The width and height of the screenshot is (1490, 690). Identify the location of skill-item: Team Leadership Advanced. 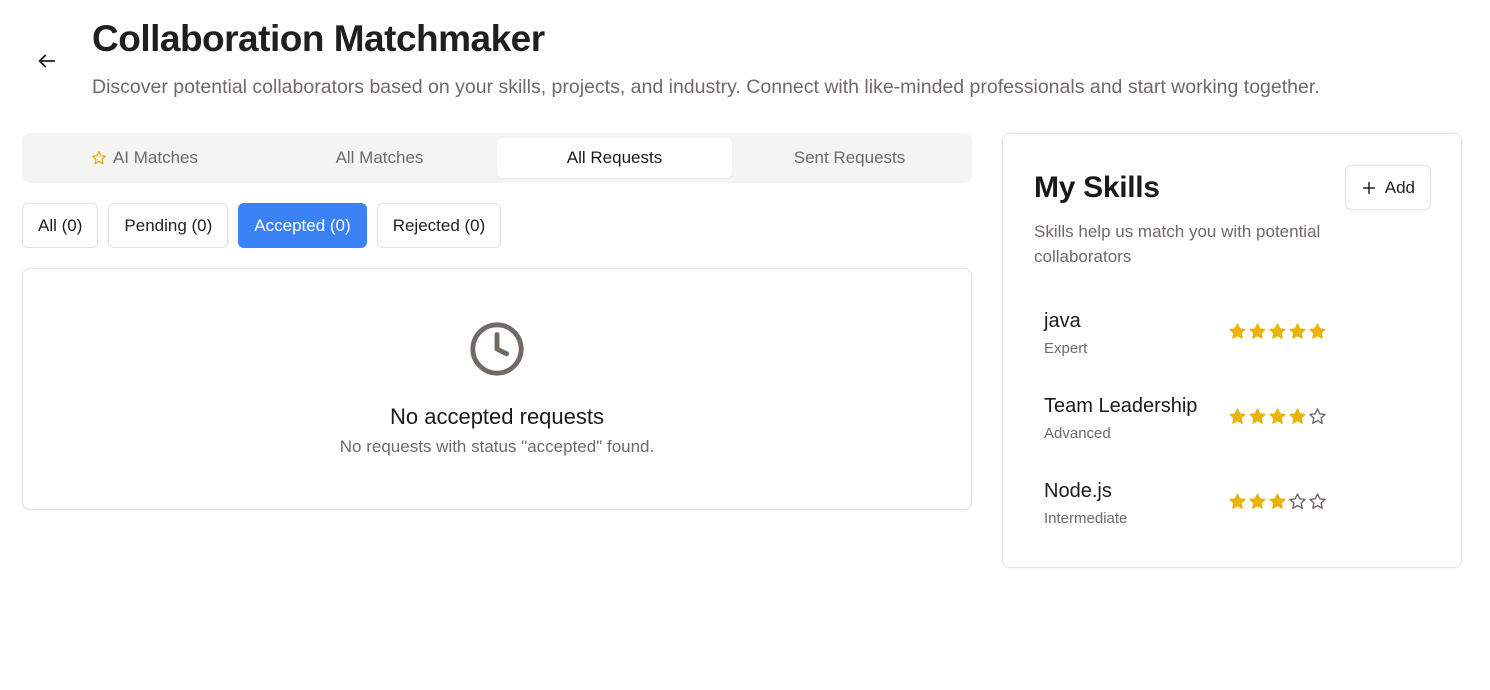
(1234, 425).